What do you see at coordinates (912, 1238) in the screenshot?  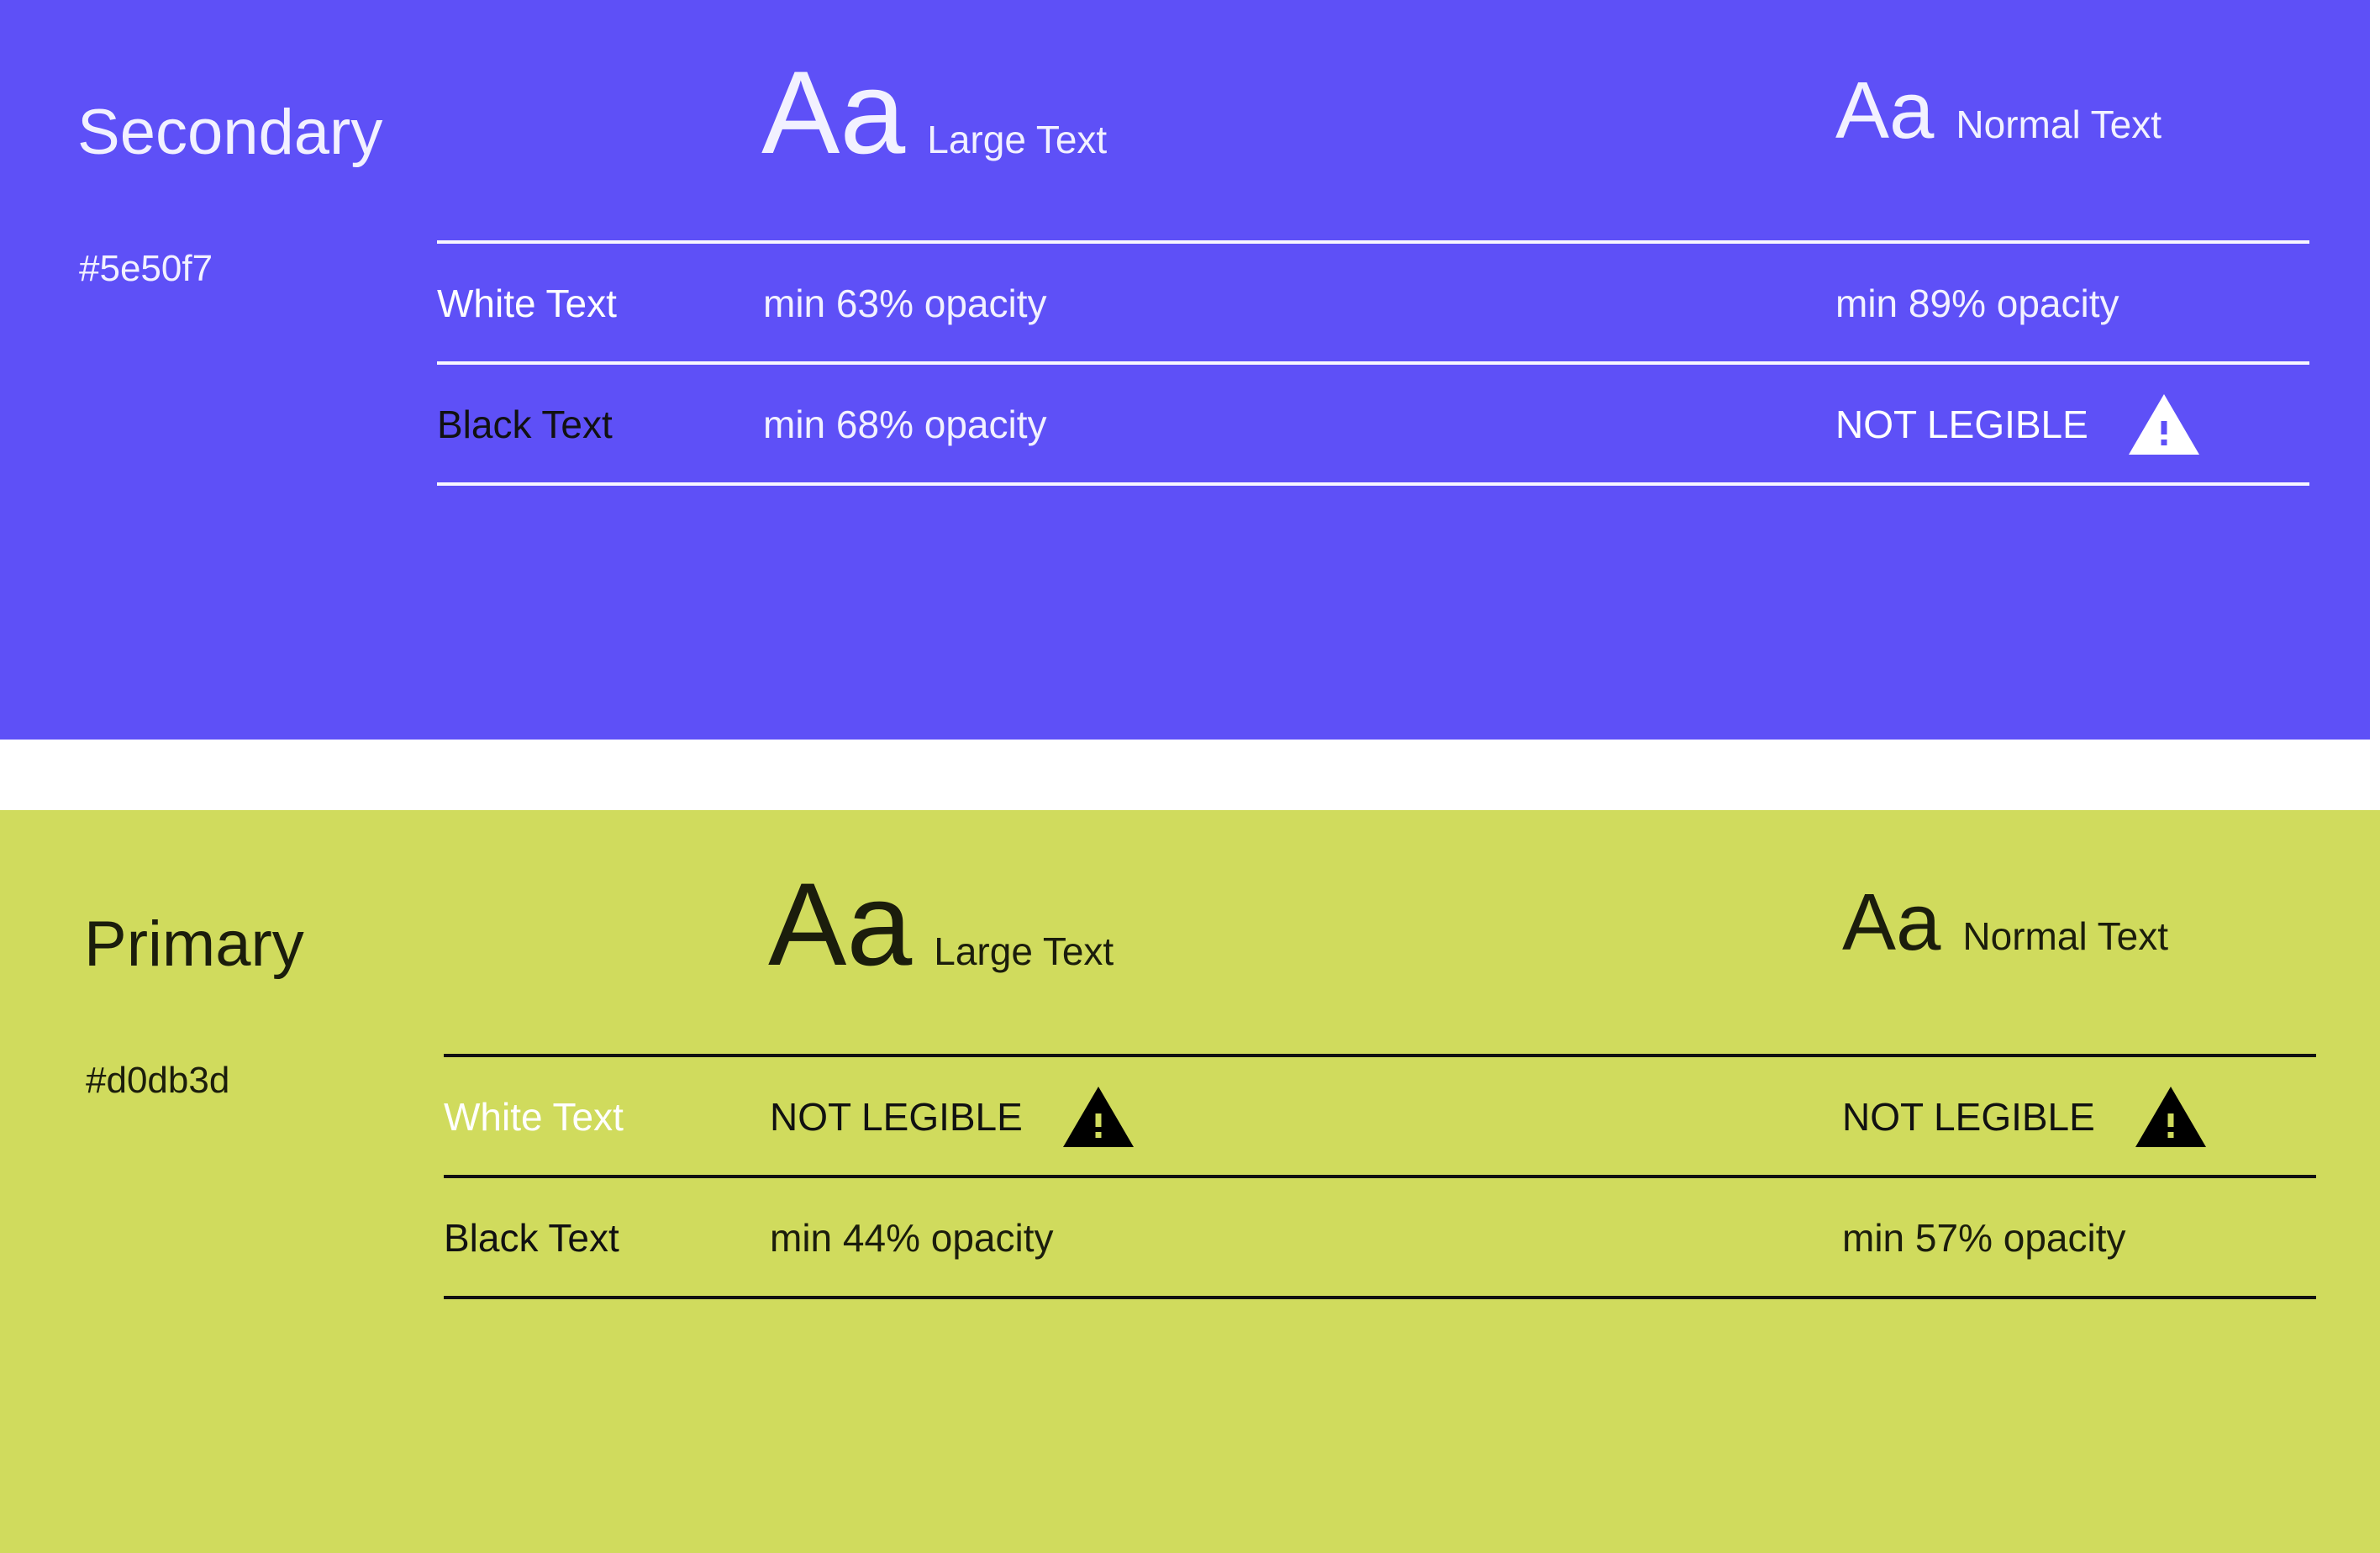 I see `black-text-large-value: min 44% opacity` at bounding box center [912, 1238].